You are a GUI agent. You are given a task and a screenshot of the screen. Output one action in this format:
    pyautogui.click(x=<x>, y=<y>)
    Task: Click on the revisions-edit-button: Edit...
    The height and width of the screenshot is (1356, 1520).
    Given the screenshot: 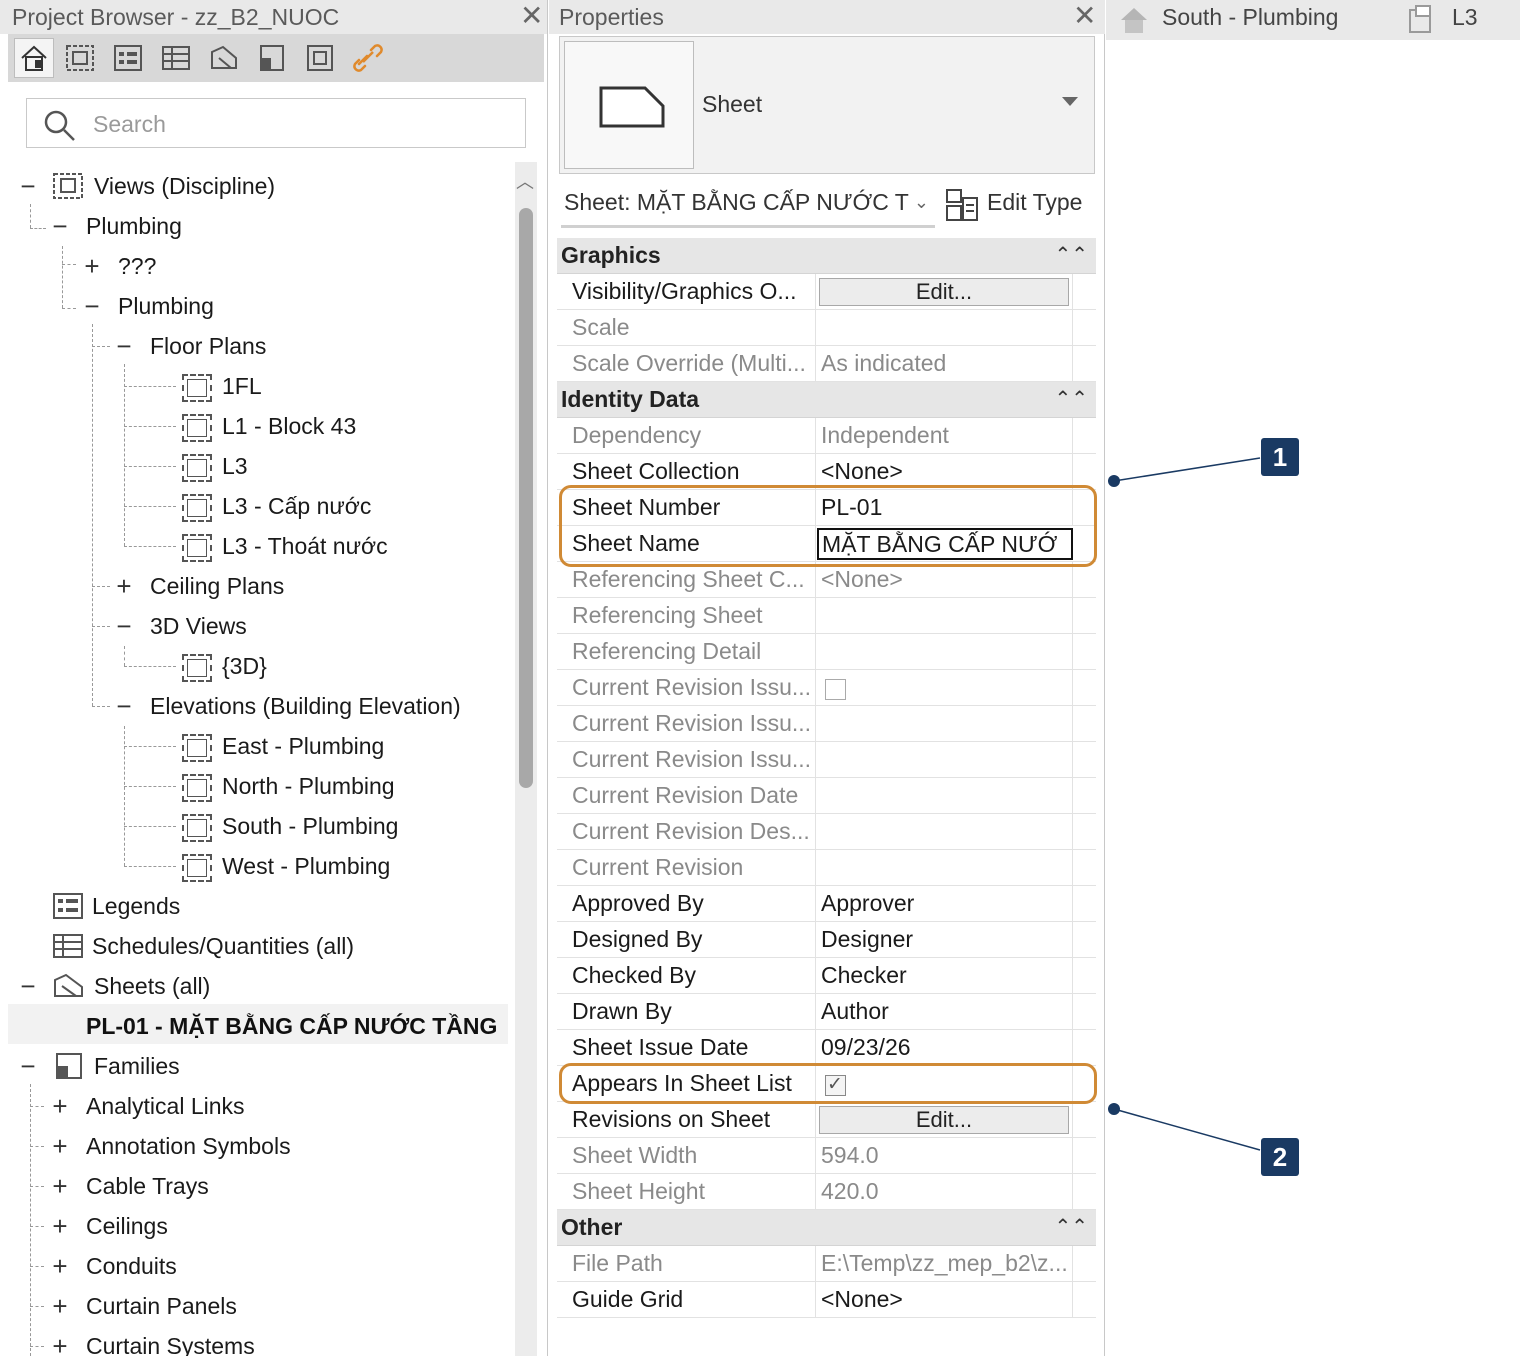 What is the action you would take?
    pyautogui.click(x=944, y=1120)
    